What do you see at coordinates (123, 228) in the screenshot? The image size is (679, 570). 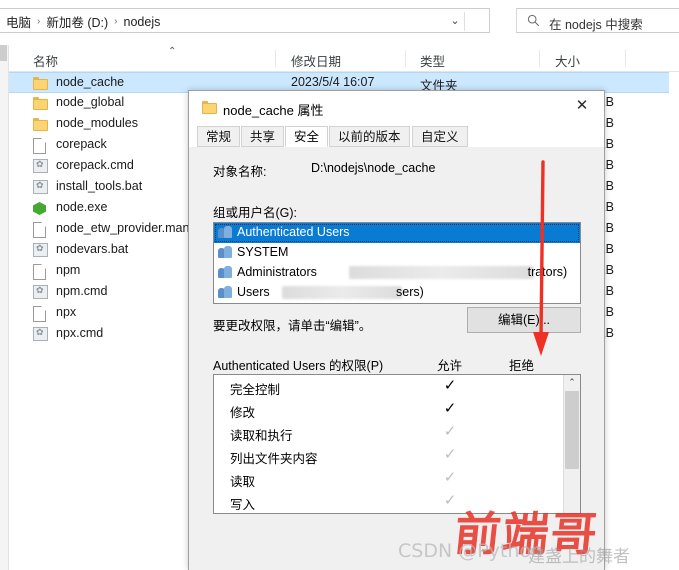 I see `file-name: node_etw_provider.man` at bounding box center [123, 228].